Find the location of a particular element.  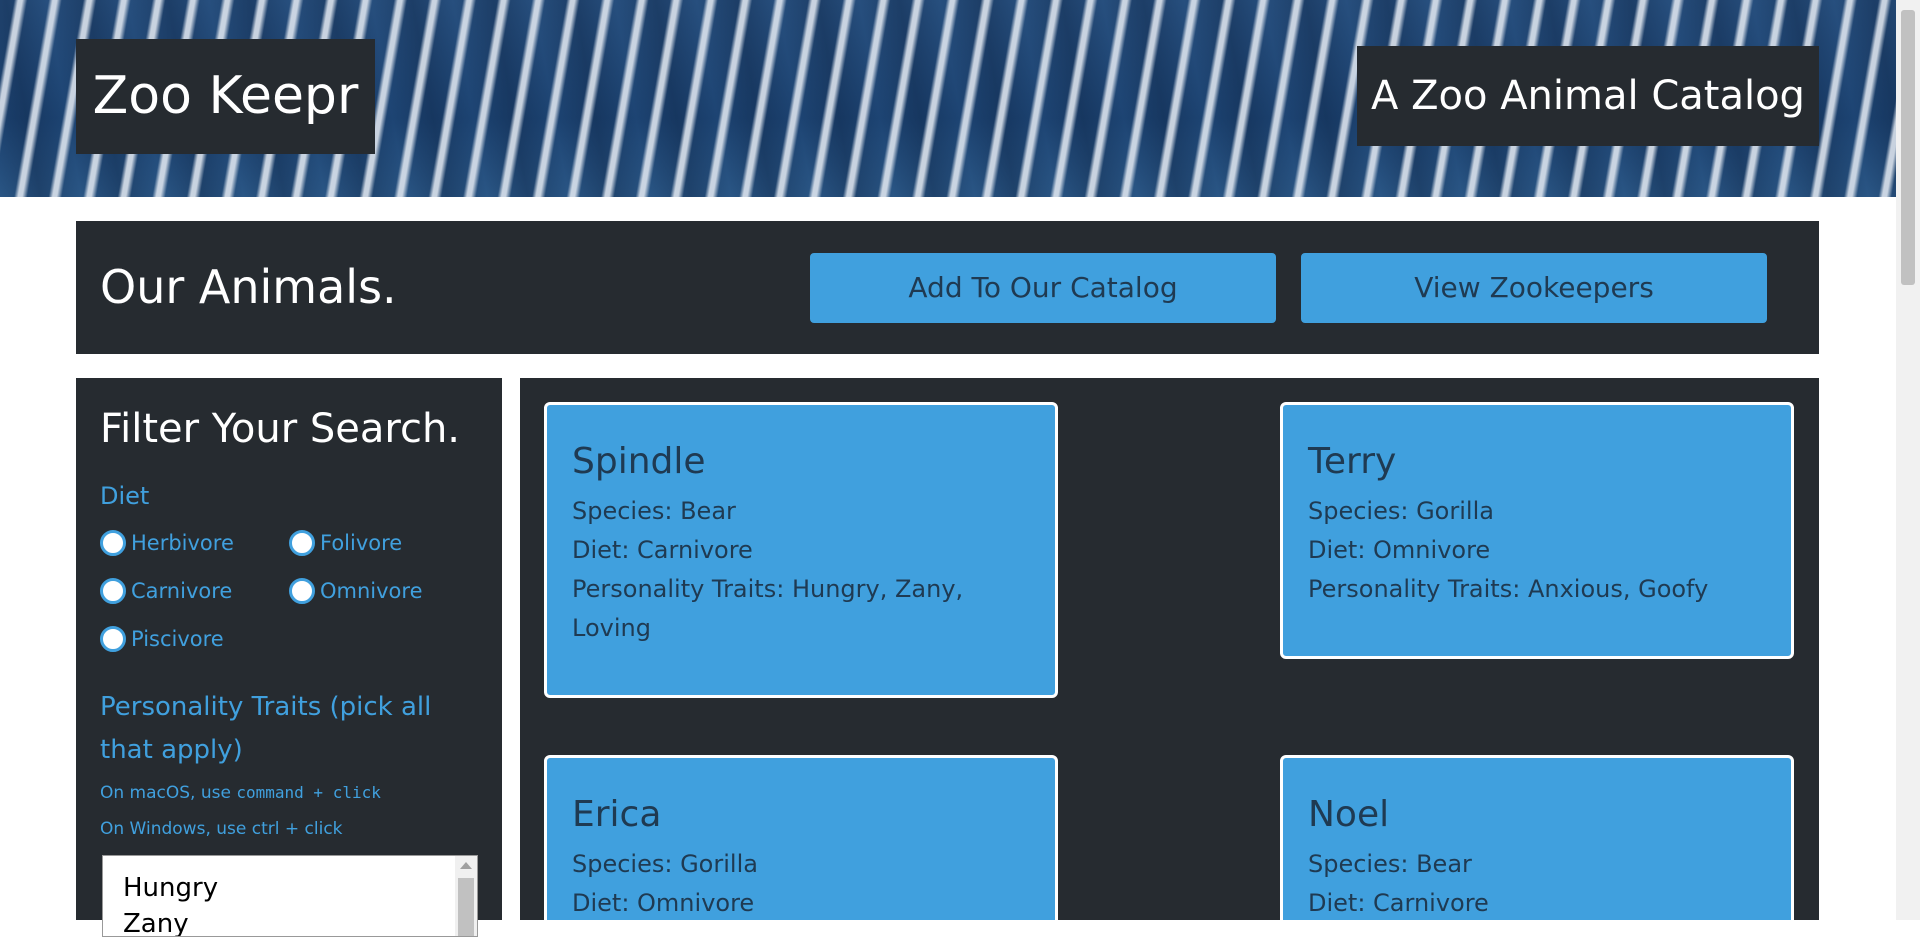

mac-hint-text: On macOS, use is located at coordinates (165, 793).